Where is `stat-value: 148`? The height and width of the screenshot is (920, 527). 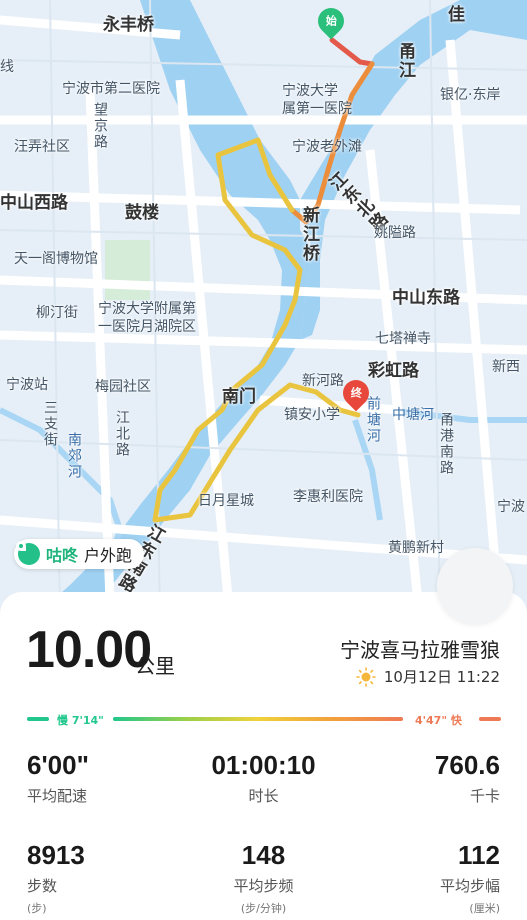
stat-value: 148 is located at coordinates (263, 855).